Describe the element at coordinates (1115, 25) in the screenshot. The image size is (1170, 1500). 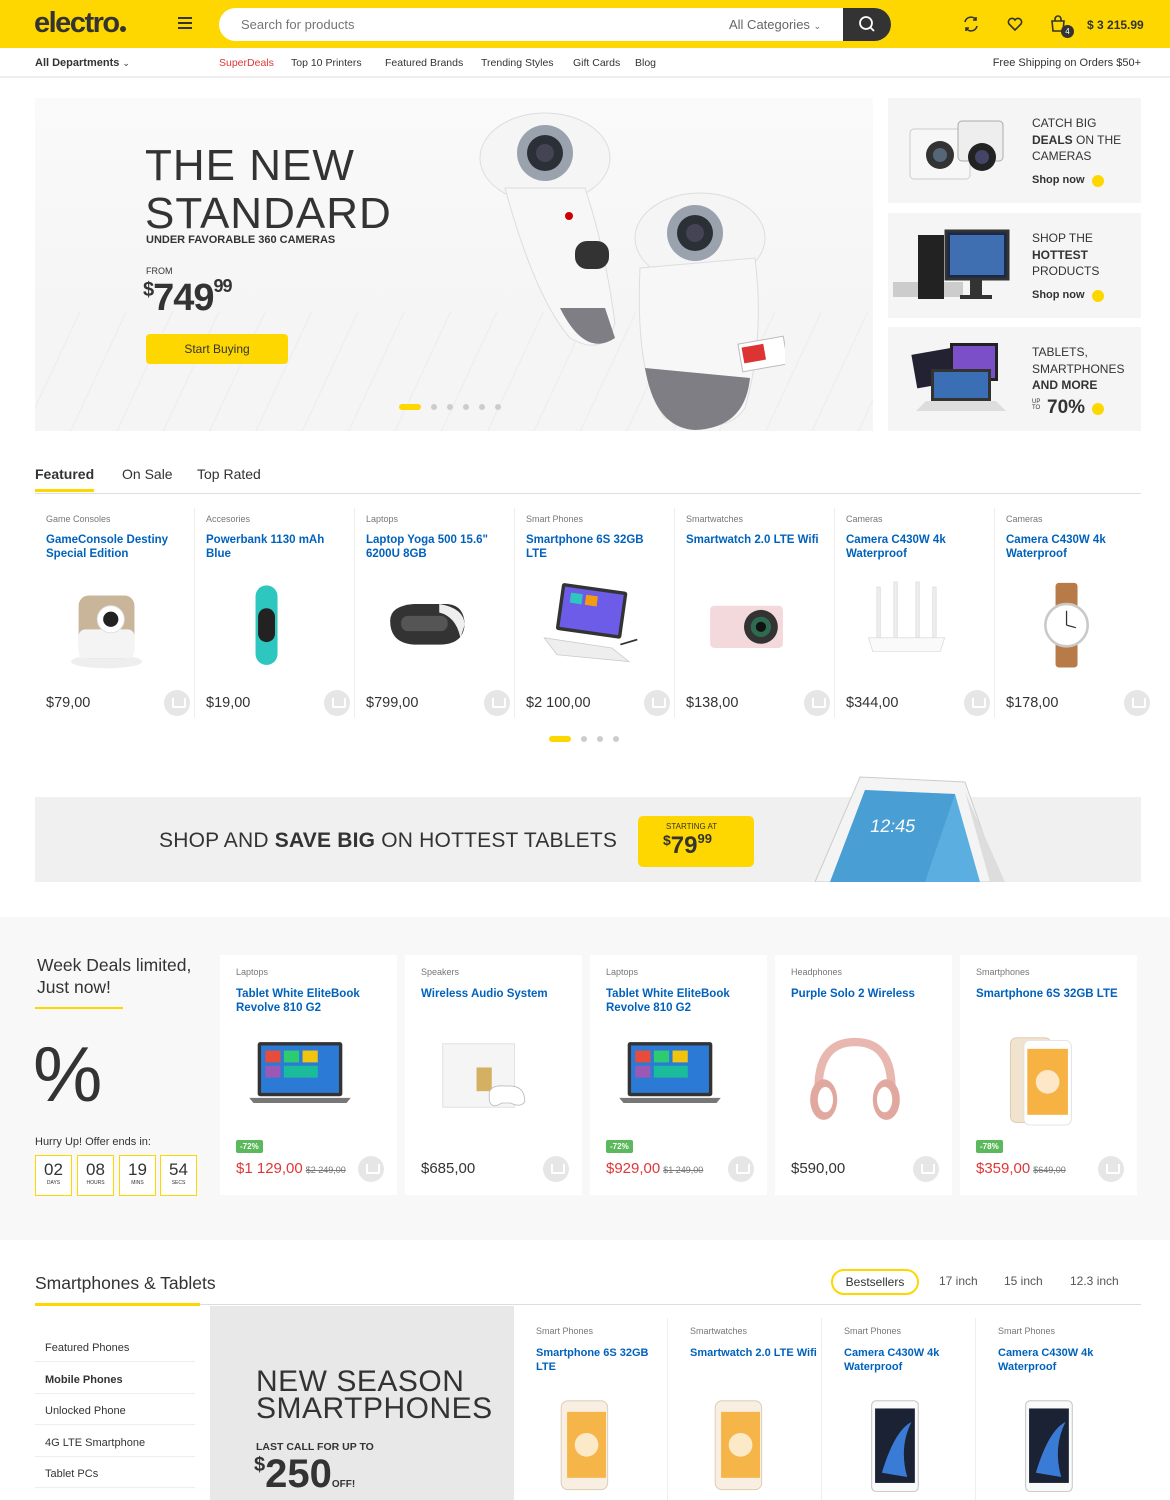
I see `cart-total: $ 3 215.99` at that location.